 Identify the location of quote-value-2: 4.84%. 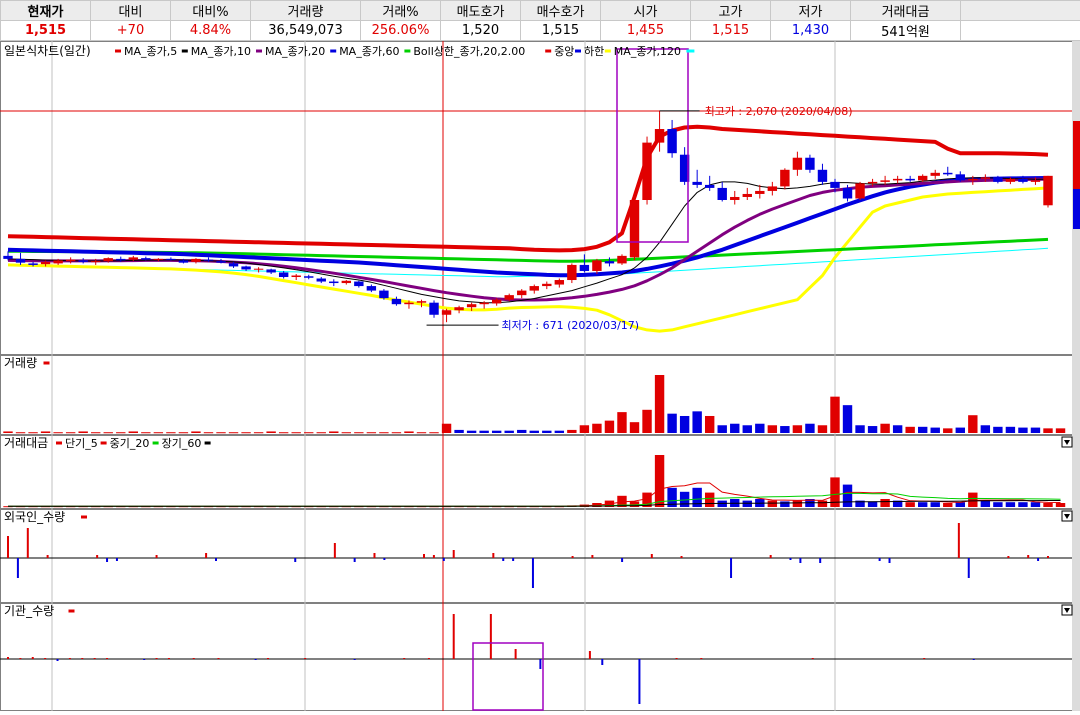
(211, 31).